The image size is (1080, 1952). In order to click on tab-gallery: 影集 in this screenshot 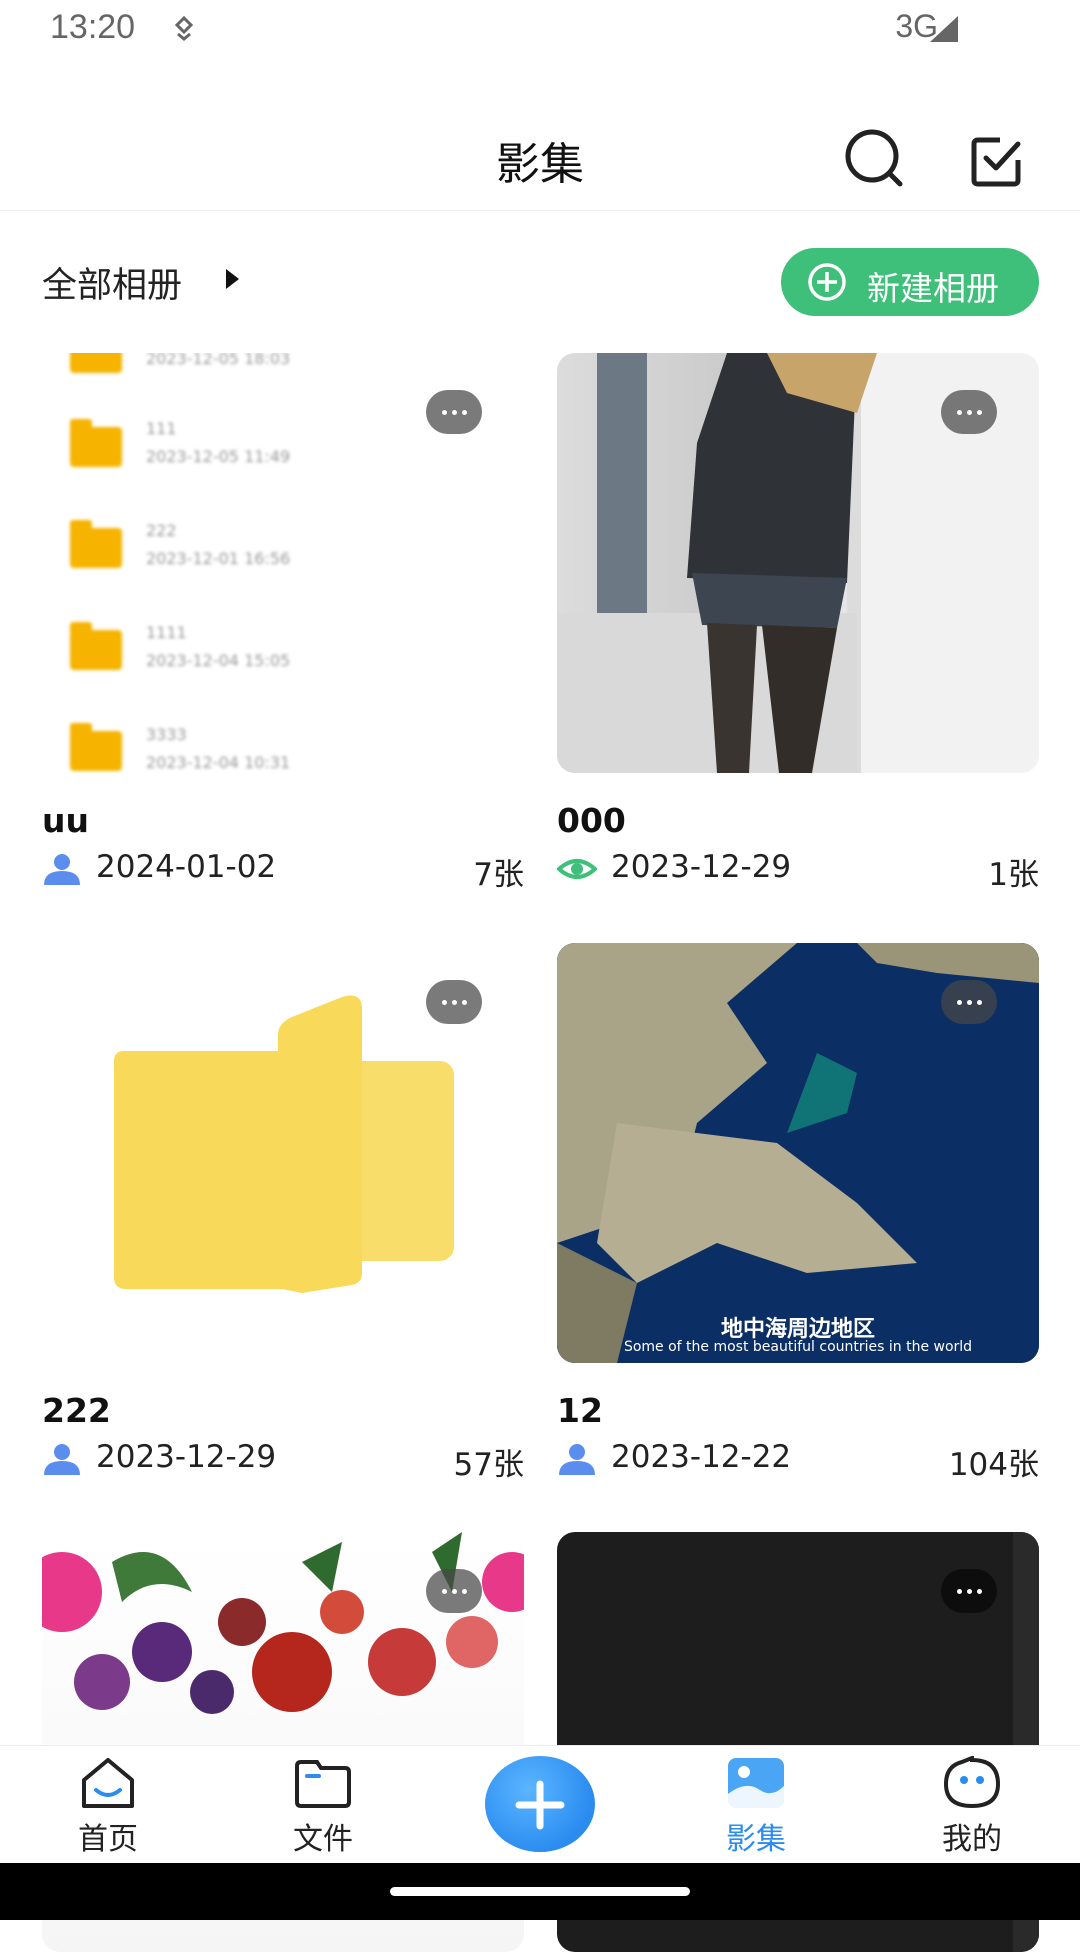, I will do `click(756, 1806)`.